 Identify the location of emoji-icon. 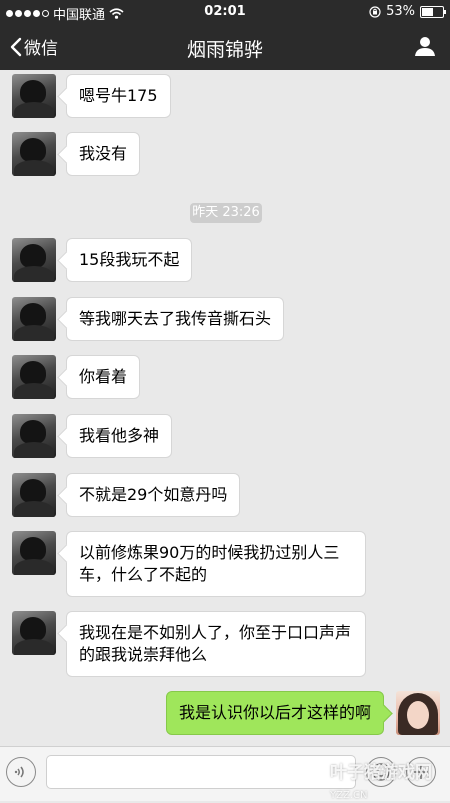
(381, 772).